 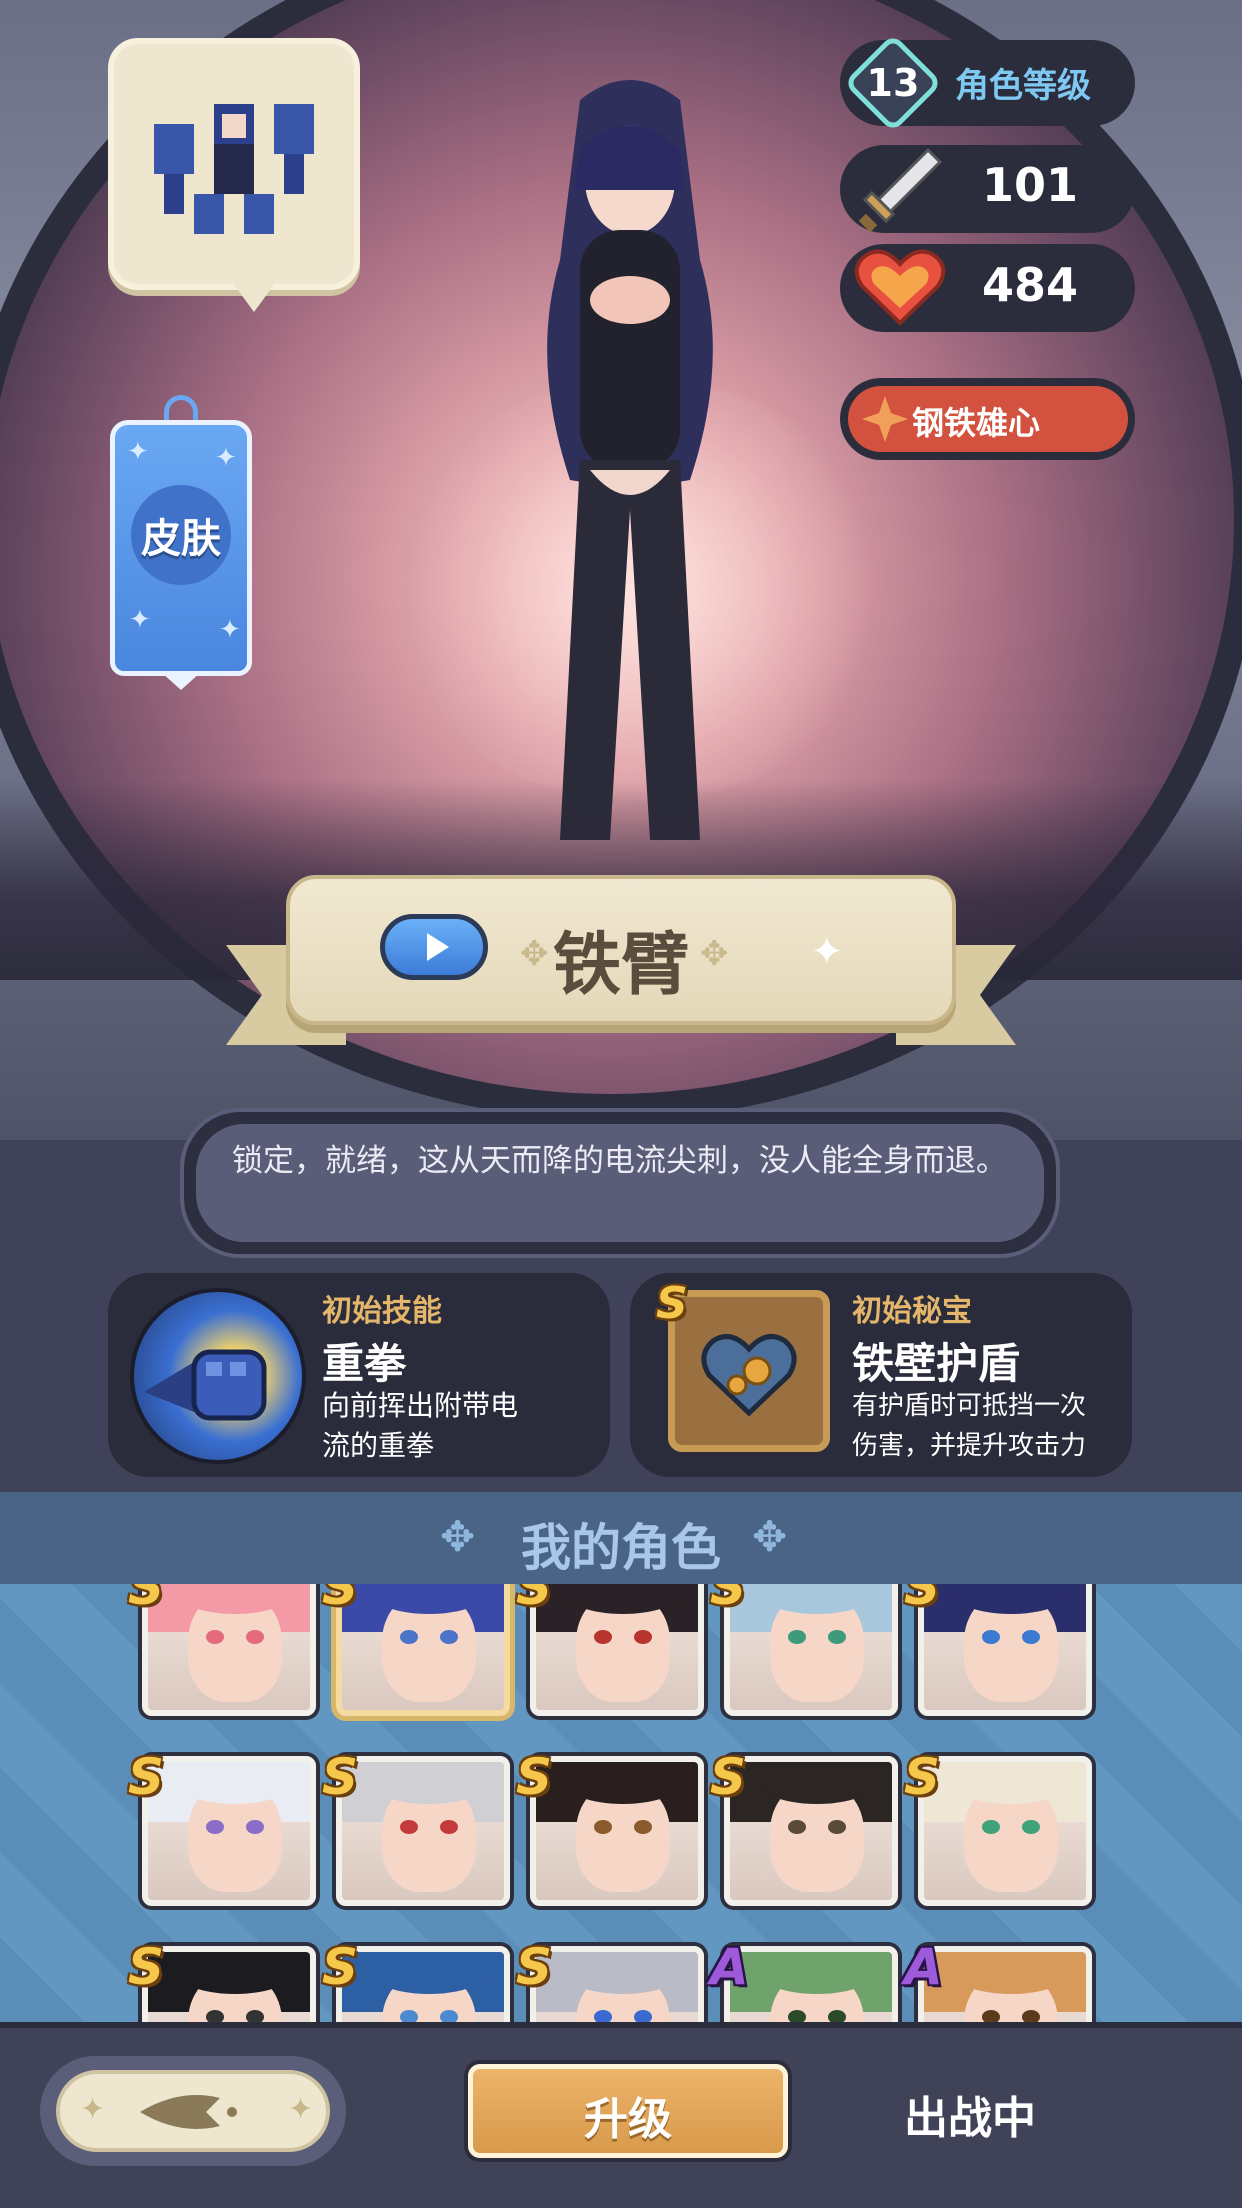 I want to click on skin-button: ✦ ✦ 皮肤 ✦ ✦, so click(x=181, y=548).